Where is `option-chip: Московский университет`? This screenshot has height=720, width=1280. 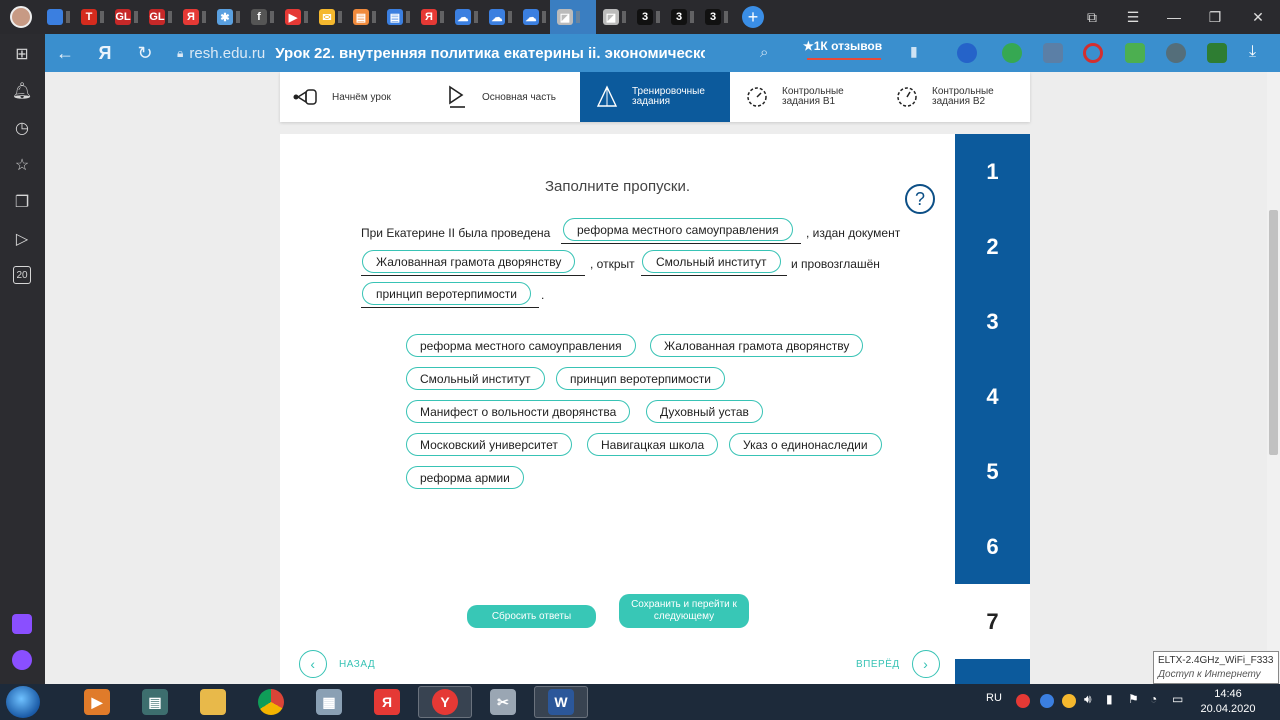
option-chip: Московский университет is located at coordinates (489, 444).